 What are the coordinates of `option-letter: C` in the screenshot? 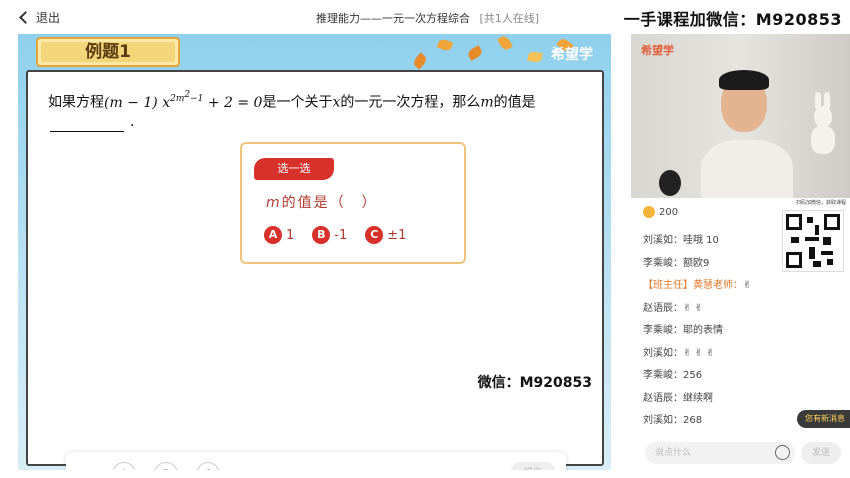 It's located at (374, 235).